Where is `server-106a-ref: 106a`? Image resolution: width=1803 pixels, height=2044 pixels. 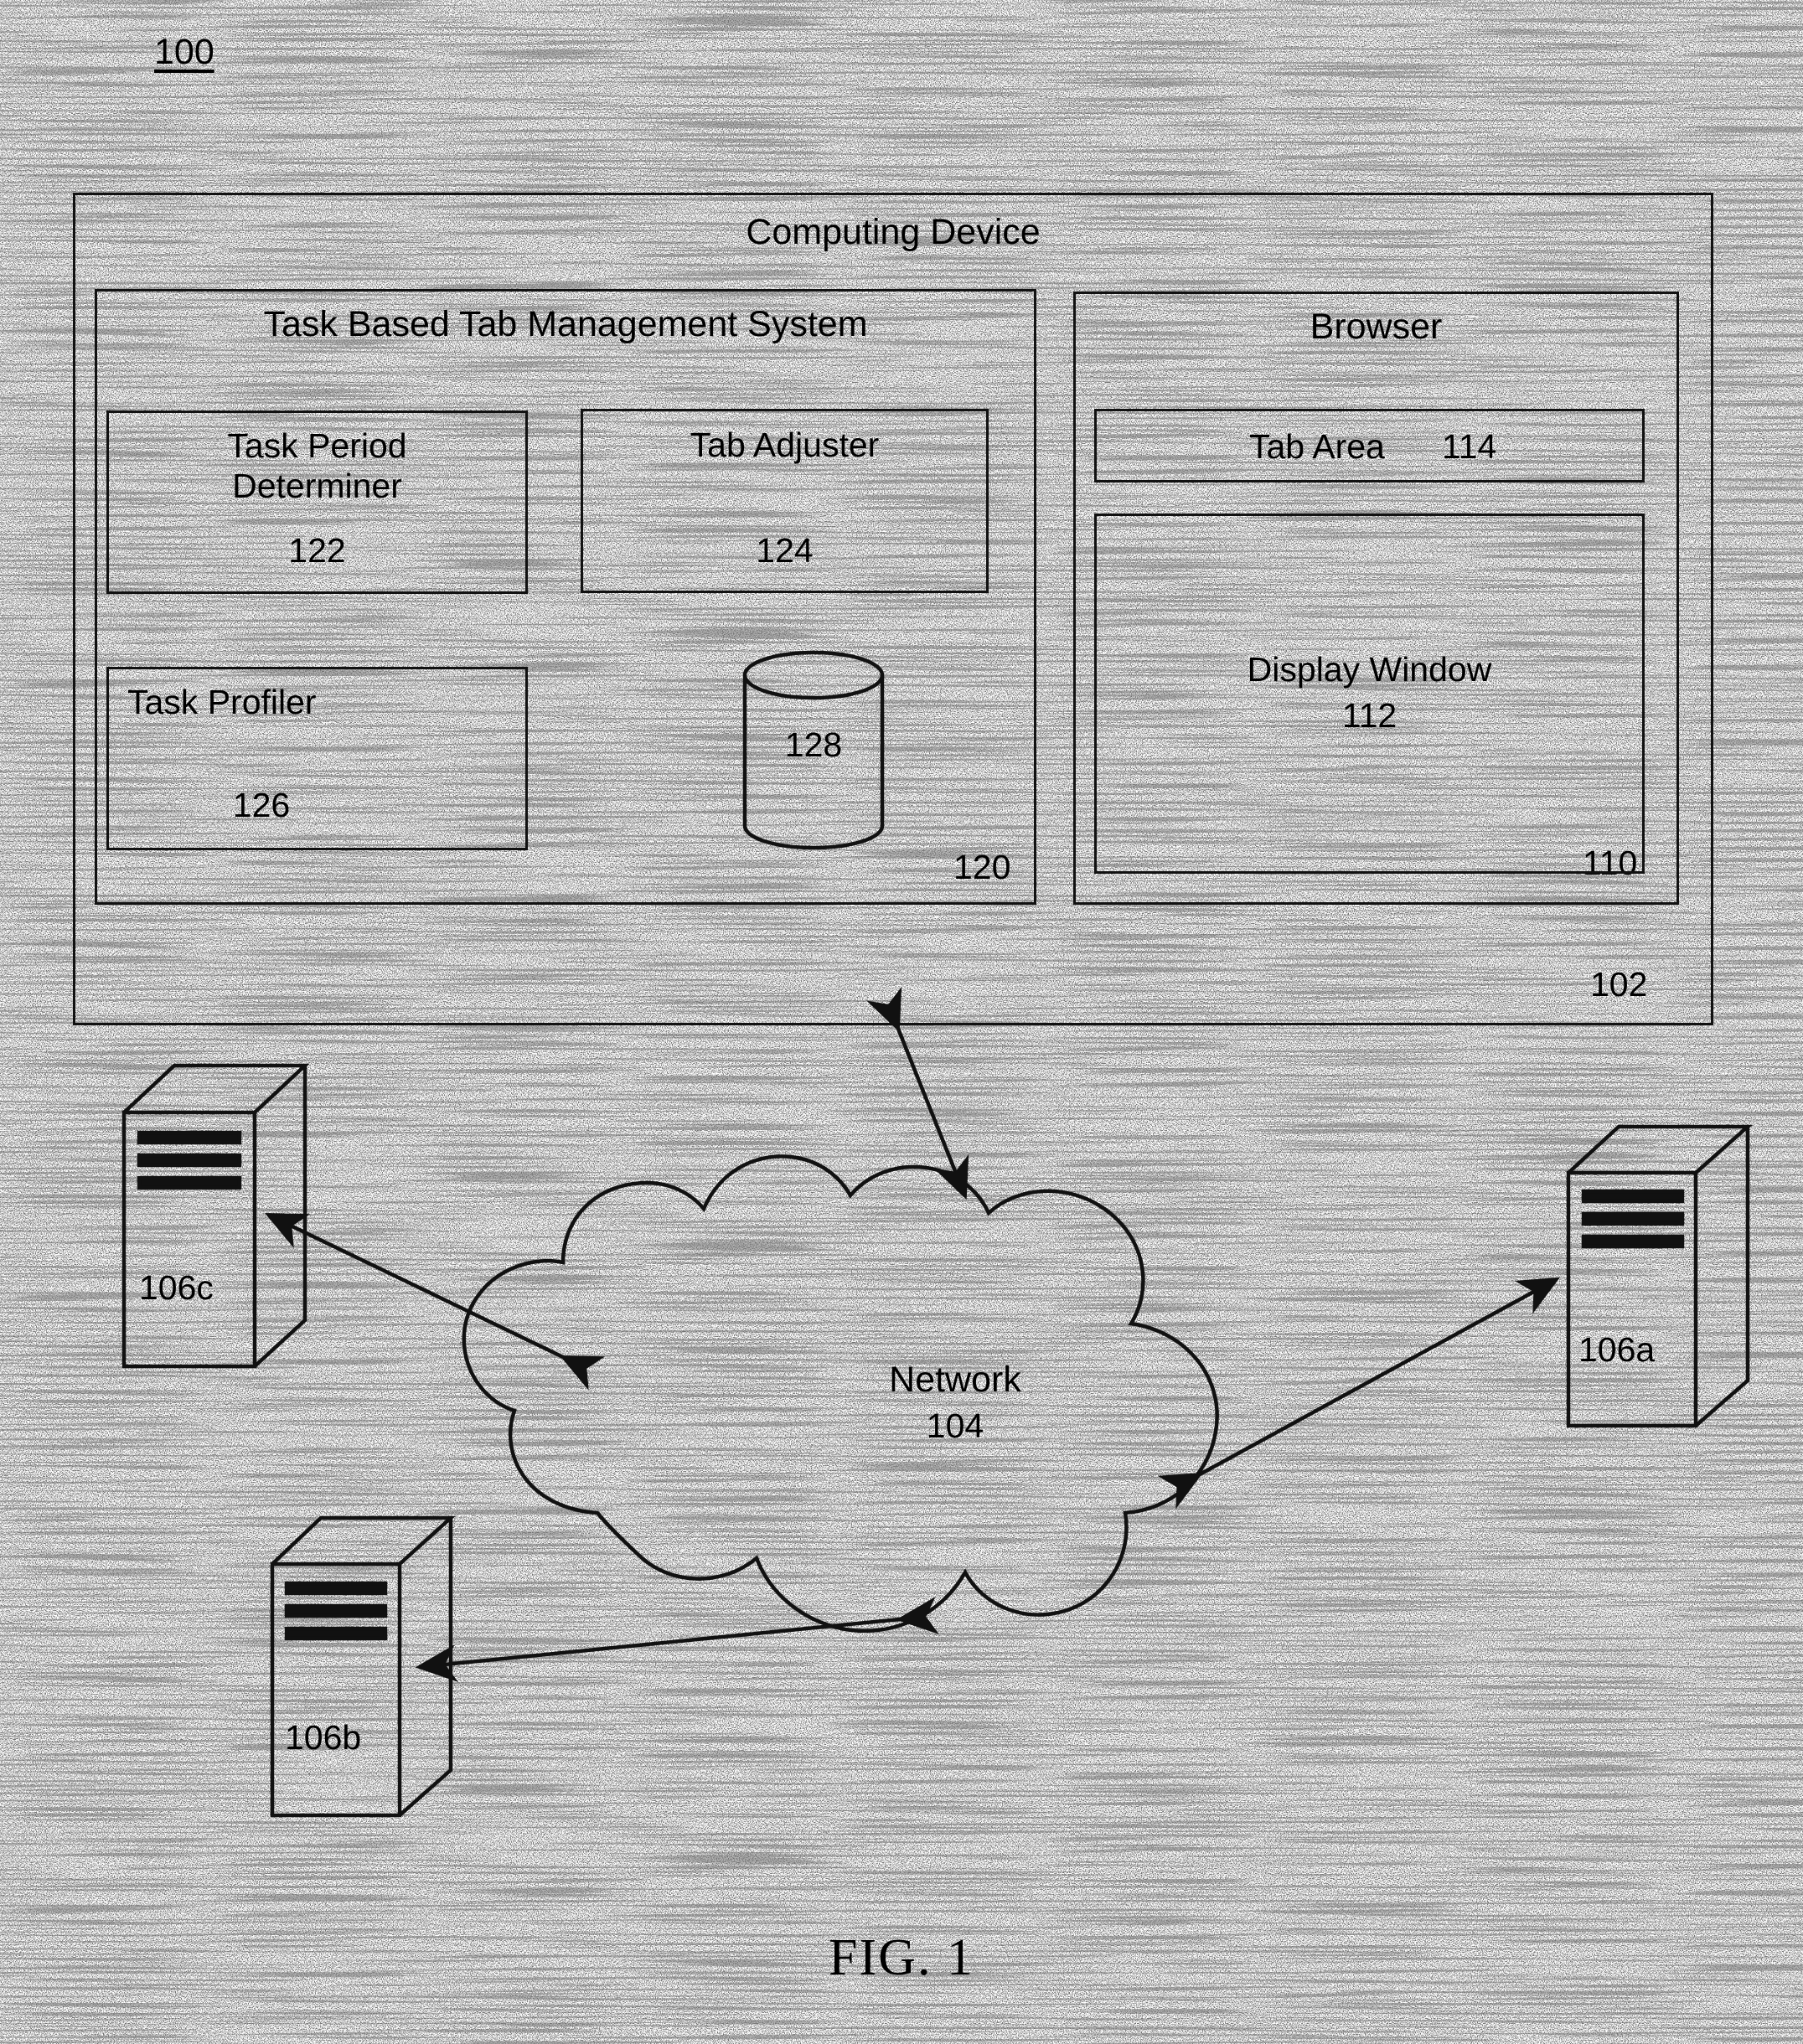 server-106a-ref: 106a is located at coordinates (1617, 1349).